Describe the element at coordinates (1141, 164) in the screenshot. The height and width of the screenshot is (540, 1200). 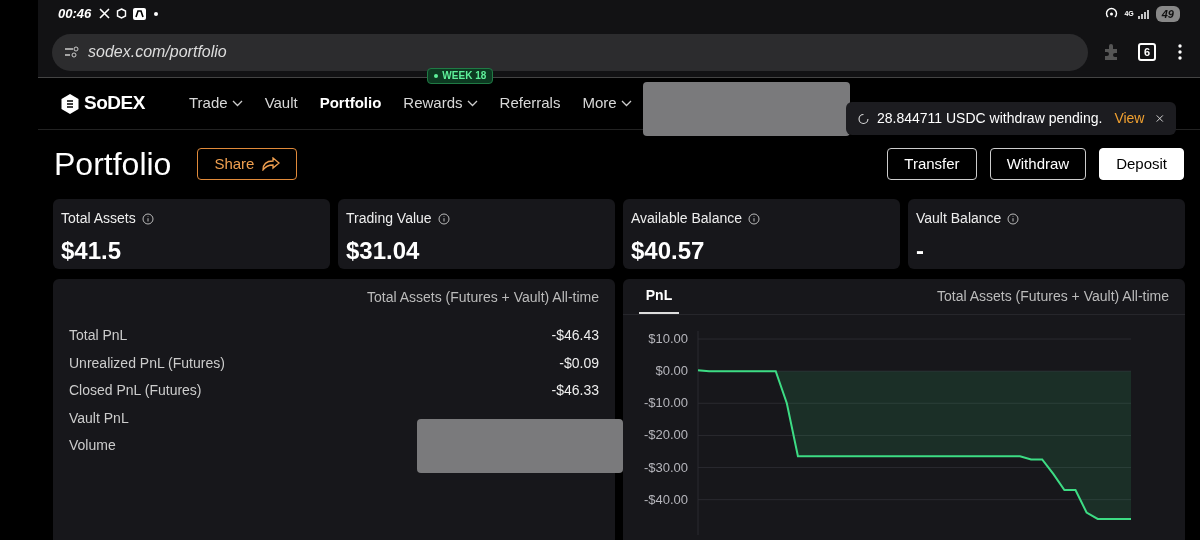
I see `action-button: Deposit` at that location.